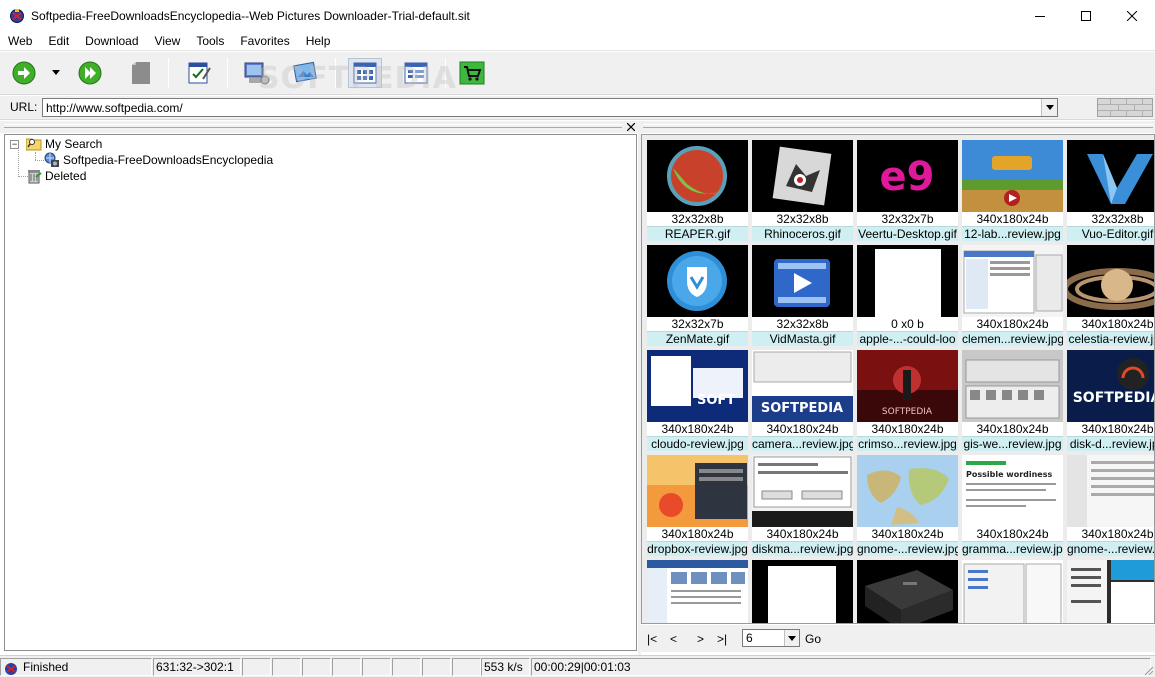 The image size is (1155, 677). What do you see at coordinates (14, 144) in the screenshot?
I see `tree-expander: −` at bounding box center [14, 144].